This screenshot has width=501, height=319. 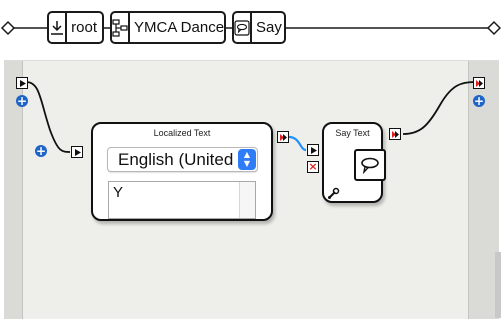 I want to click on root-download-icon, so click(x=58, y=27).